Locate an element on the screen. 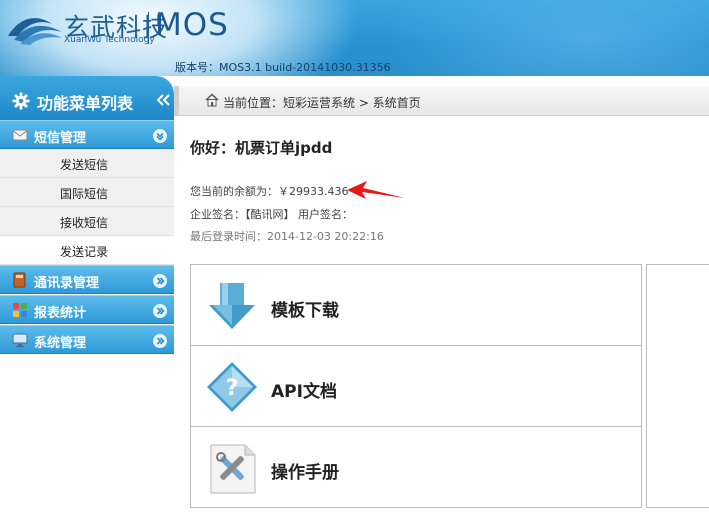 The image size is (709, 523). menu-group-label: 报表统计 is located at coordinates (60, 313).